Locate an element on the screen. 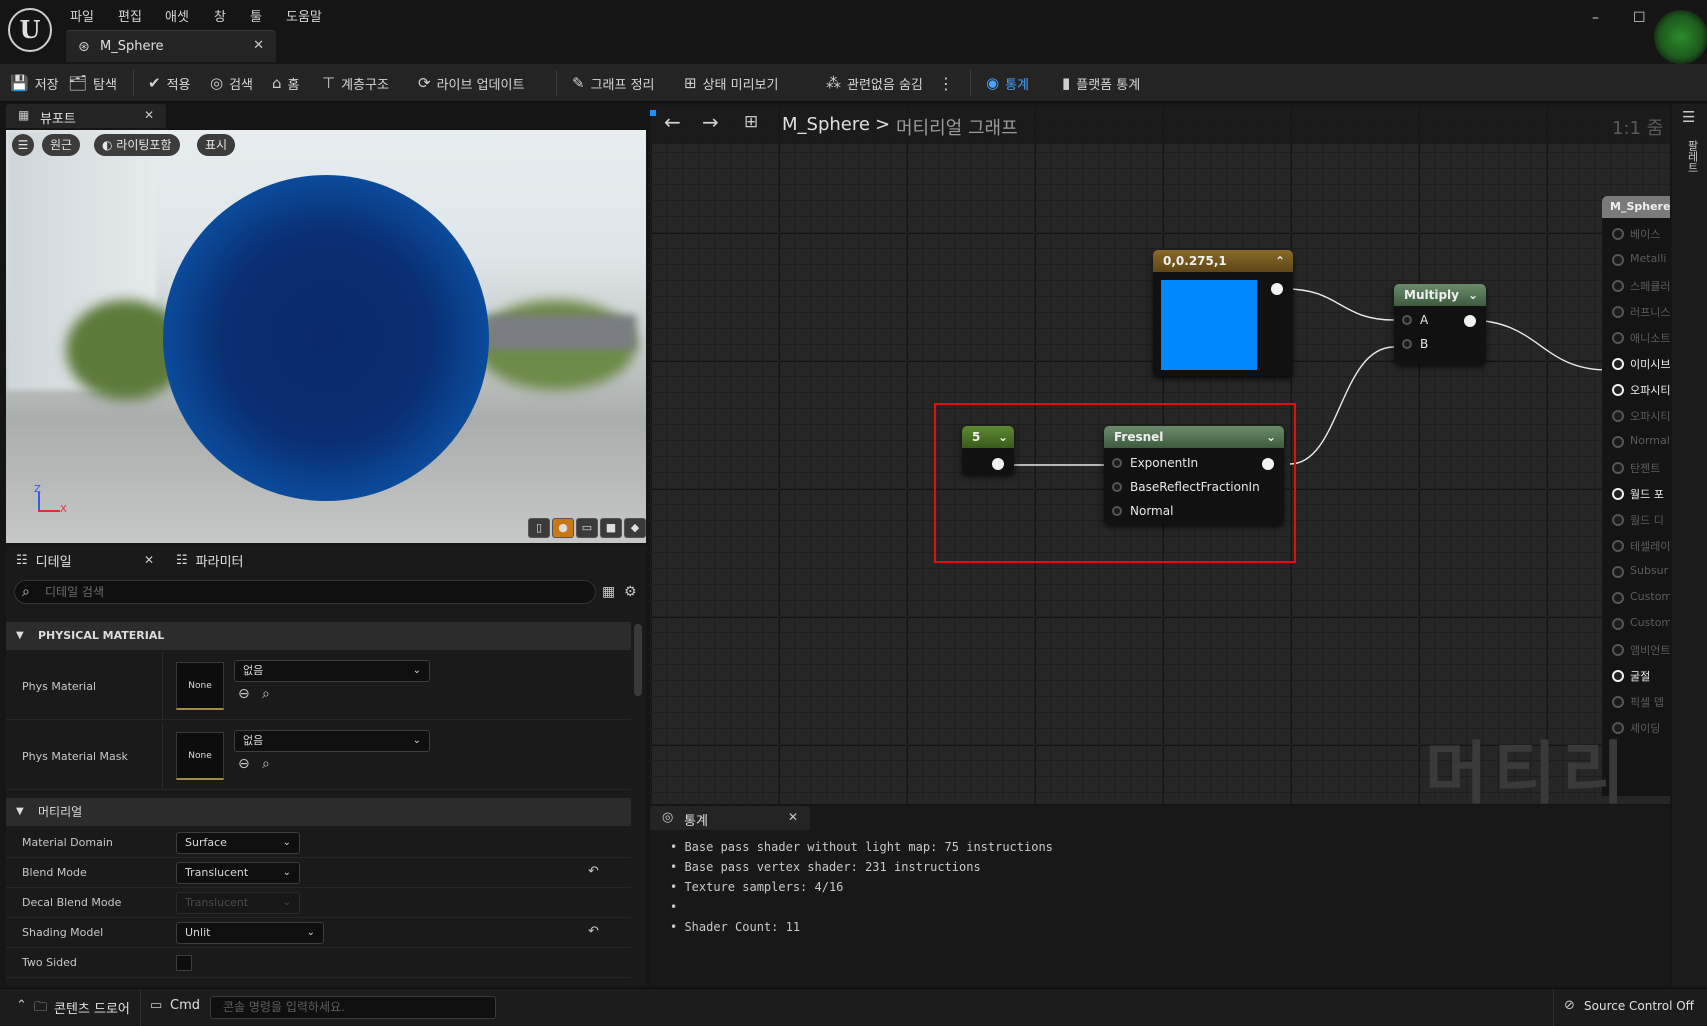 The height and width of the screenshot is (1026, 1707). show-button: 표시 is located at coordinates (216, 145).